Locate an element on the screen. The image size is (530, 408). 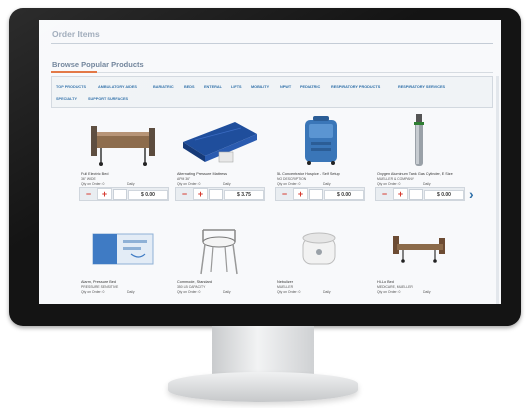
product-name: Nebulizer is located at coordinates (285, 282).